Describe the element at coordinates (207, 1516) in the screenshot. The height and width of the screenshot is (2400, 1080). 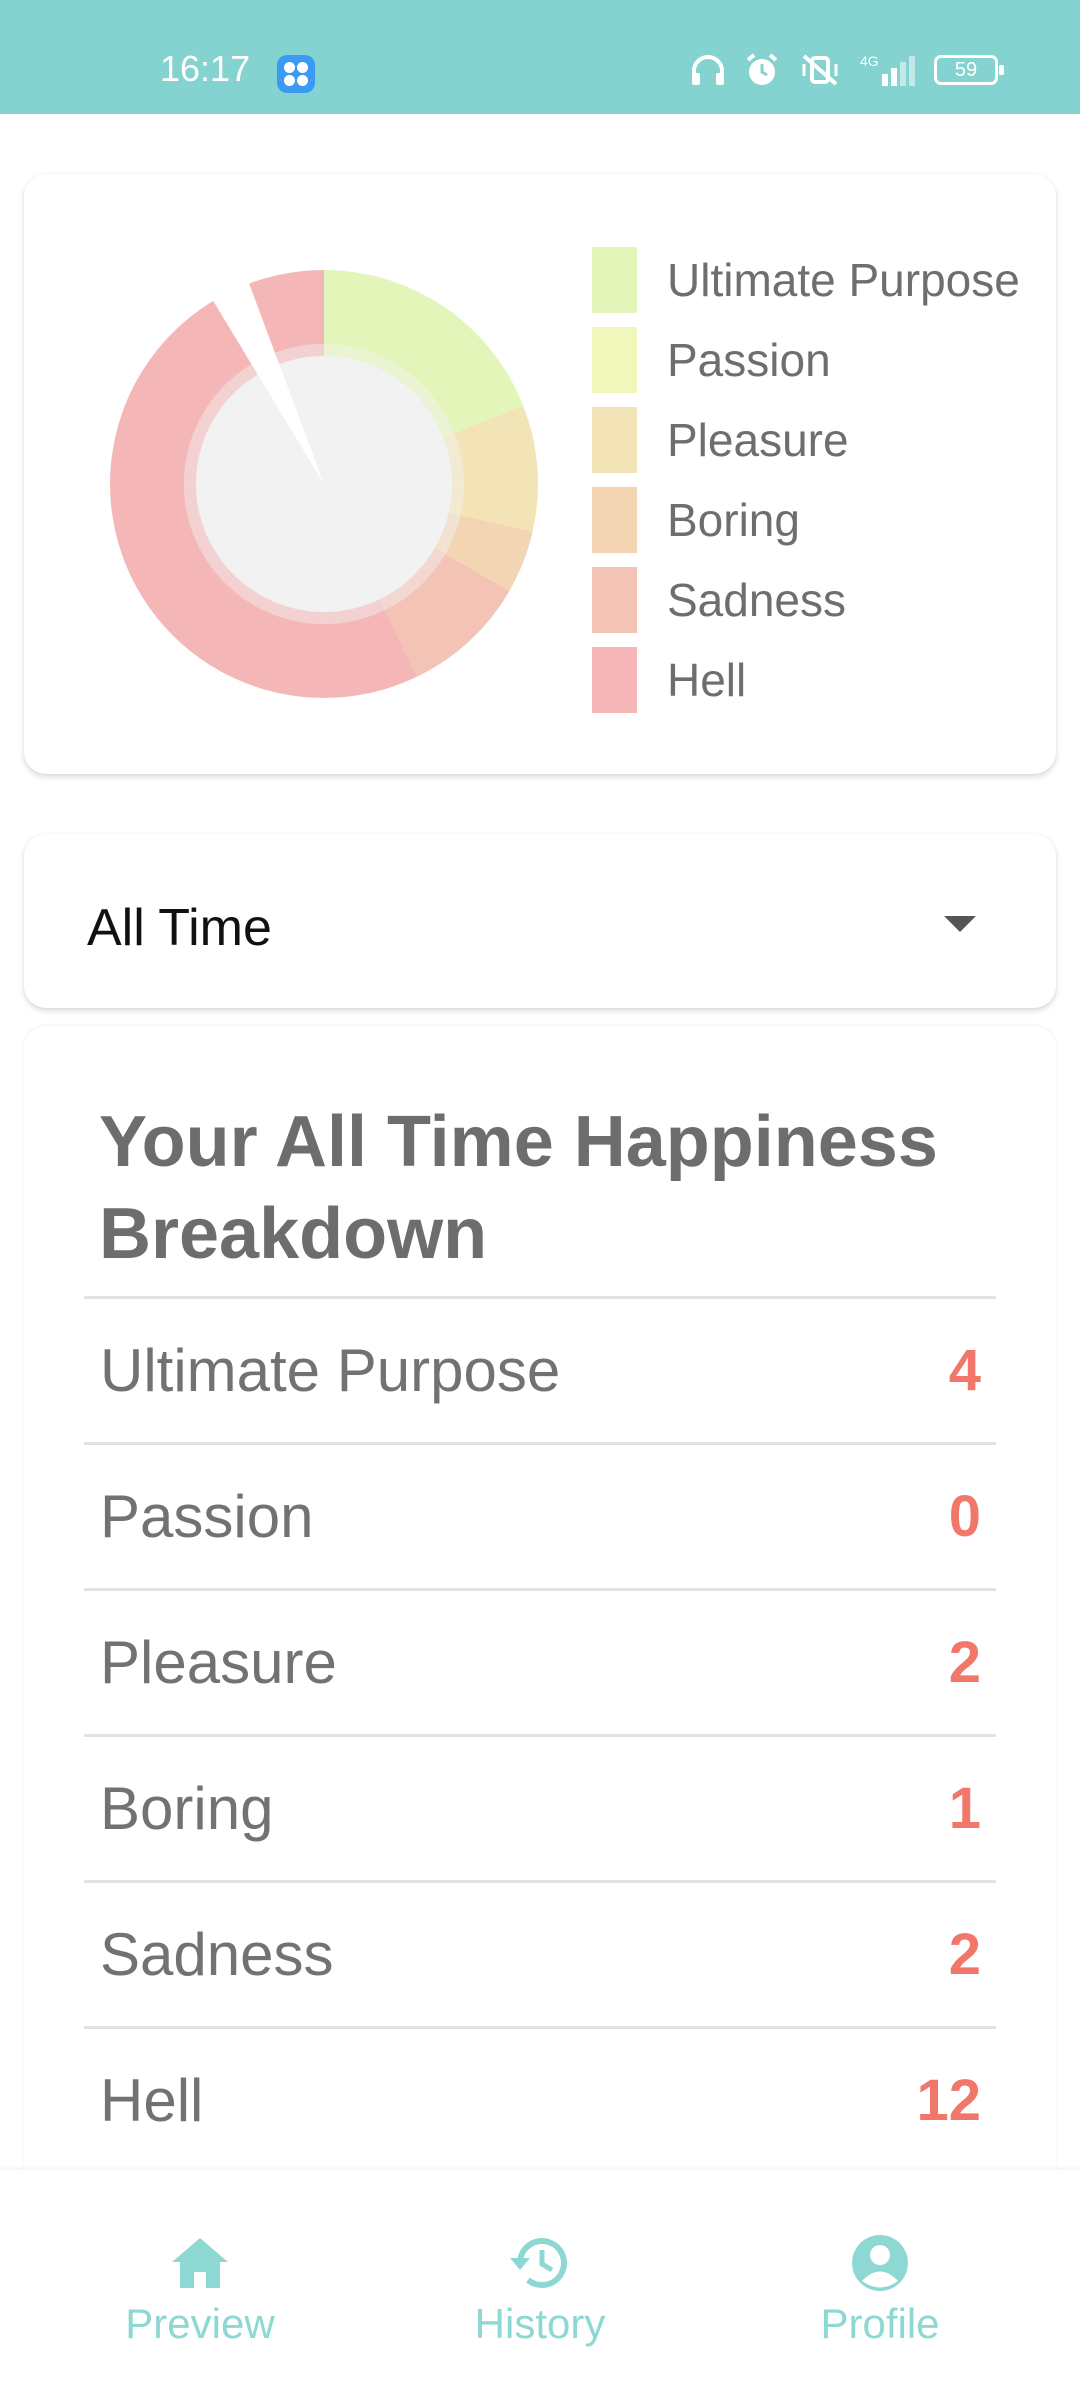
I see `breakdown-row-name: Passion` at that location.